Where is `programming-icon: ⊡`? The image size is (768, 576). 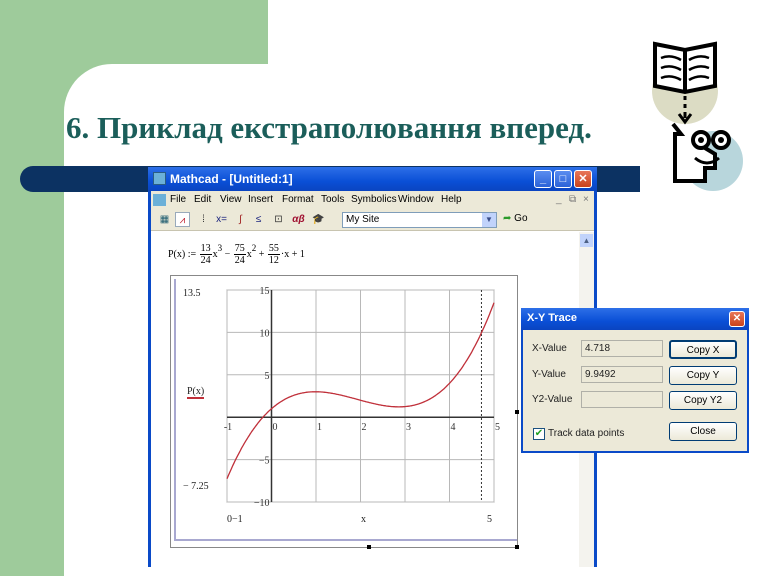
programming-icon: ⊡ is located at coordinates (278, 219).